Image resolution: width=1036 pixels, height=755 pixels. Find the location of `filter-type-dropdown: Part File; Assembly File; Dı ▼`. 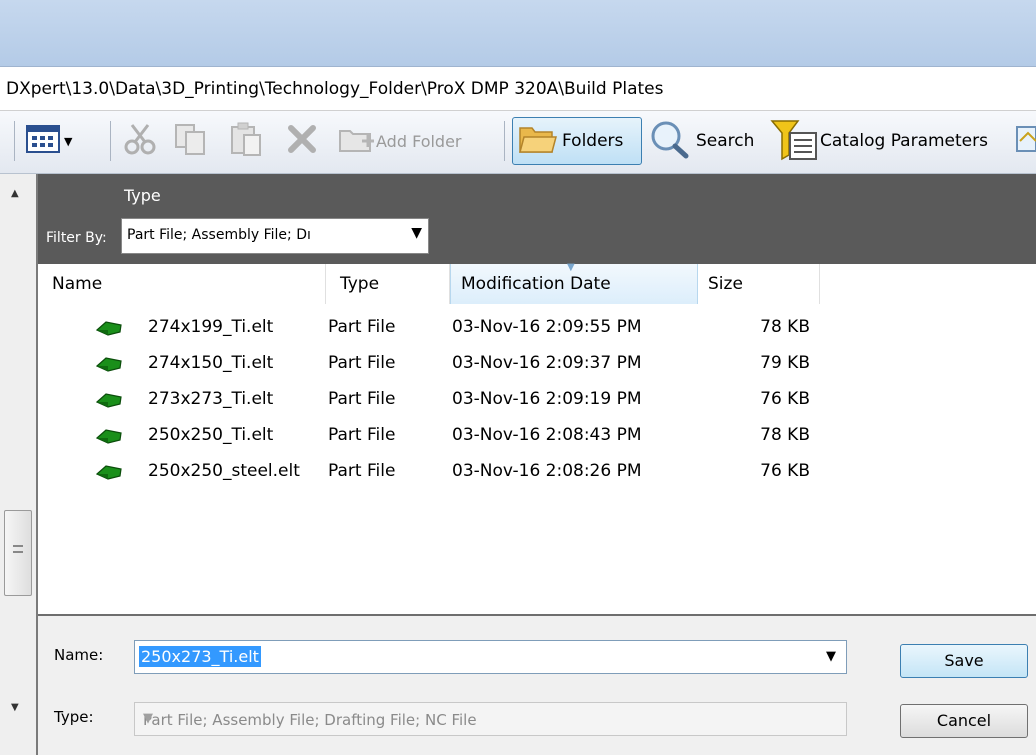

filter-type-dropdown: Part File; Assembly File; Dı ▼ is located at coordinates (275, 236).